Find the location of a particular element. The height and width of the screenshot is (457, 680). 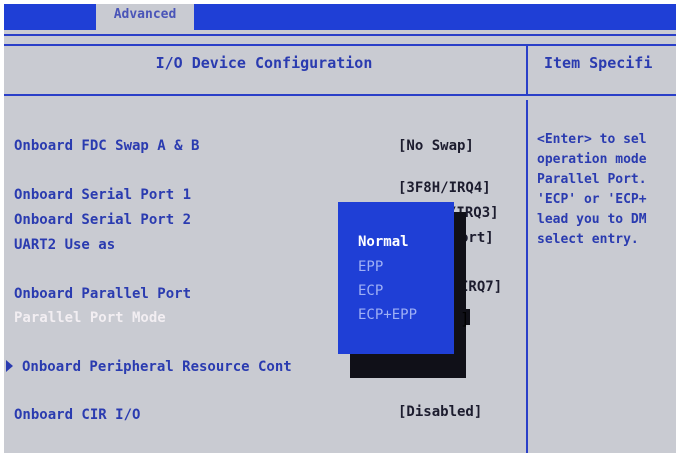

option-epp: EPP is located at coordinates (370, 267).